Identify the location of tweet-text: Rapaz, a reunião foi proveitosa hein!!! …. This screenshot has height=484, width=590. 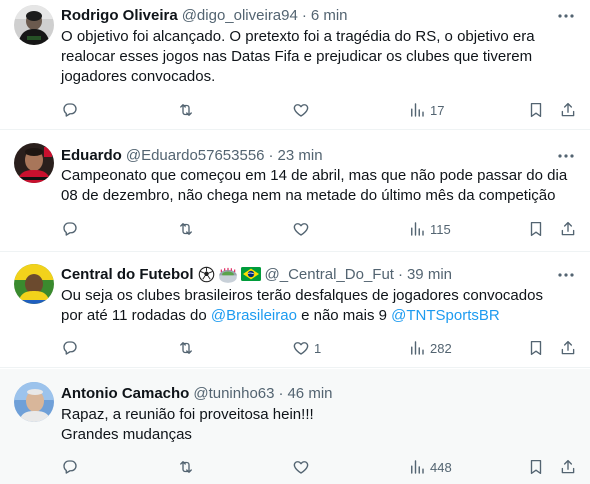
(316, 425).